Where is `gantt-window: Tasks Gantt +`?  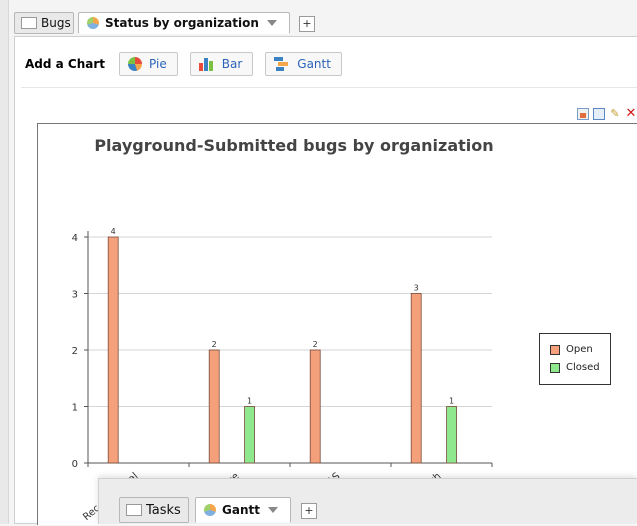 gantt-window: Tasks Gantt + is located at coordinates (367, 501).